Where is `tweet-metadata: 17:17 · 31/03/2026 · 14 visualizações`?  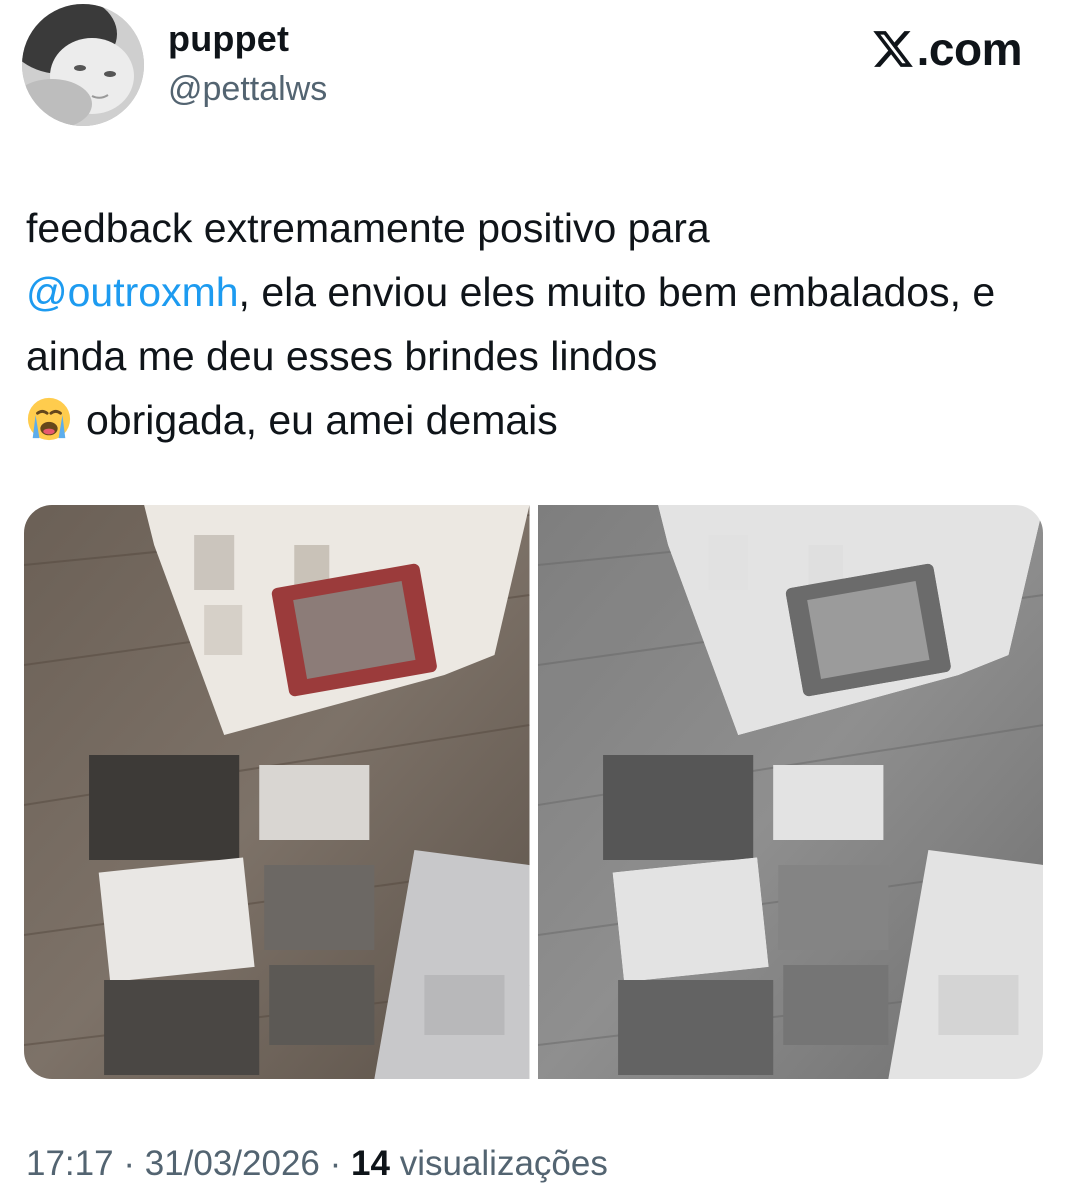 tweet-metadata: 17:17 · 31/03/2026 · 14 visualizações is located at coordinates (317, 1164).